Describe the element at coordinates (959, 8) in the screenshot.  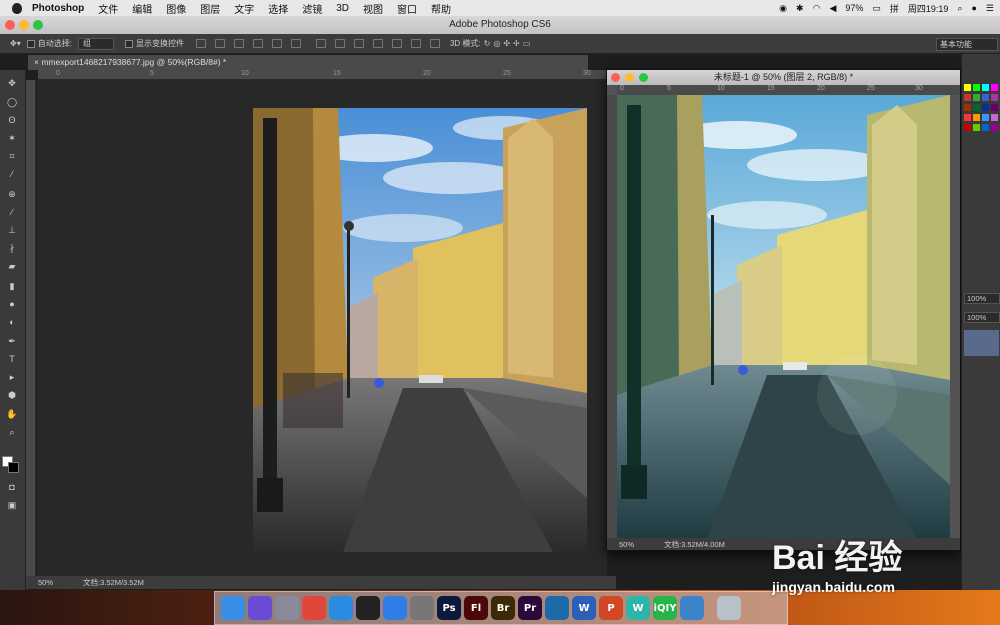
I see `spotlight-icon: ⌕` at that location.